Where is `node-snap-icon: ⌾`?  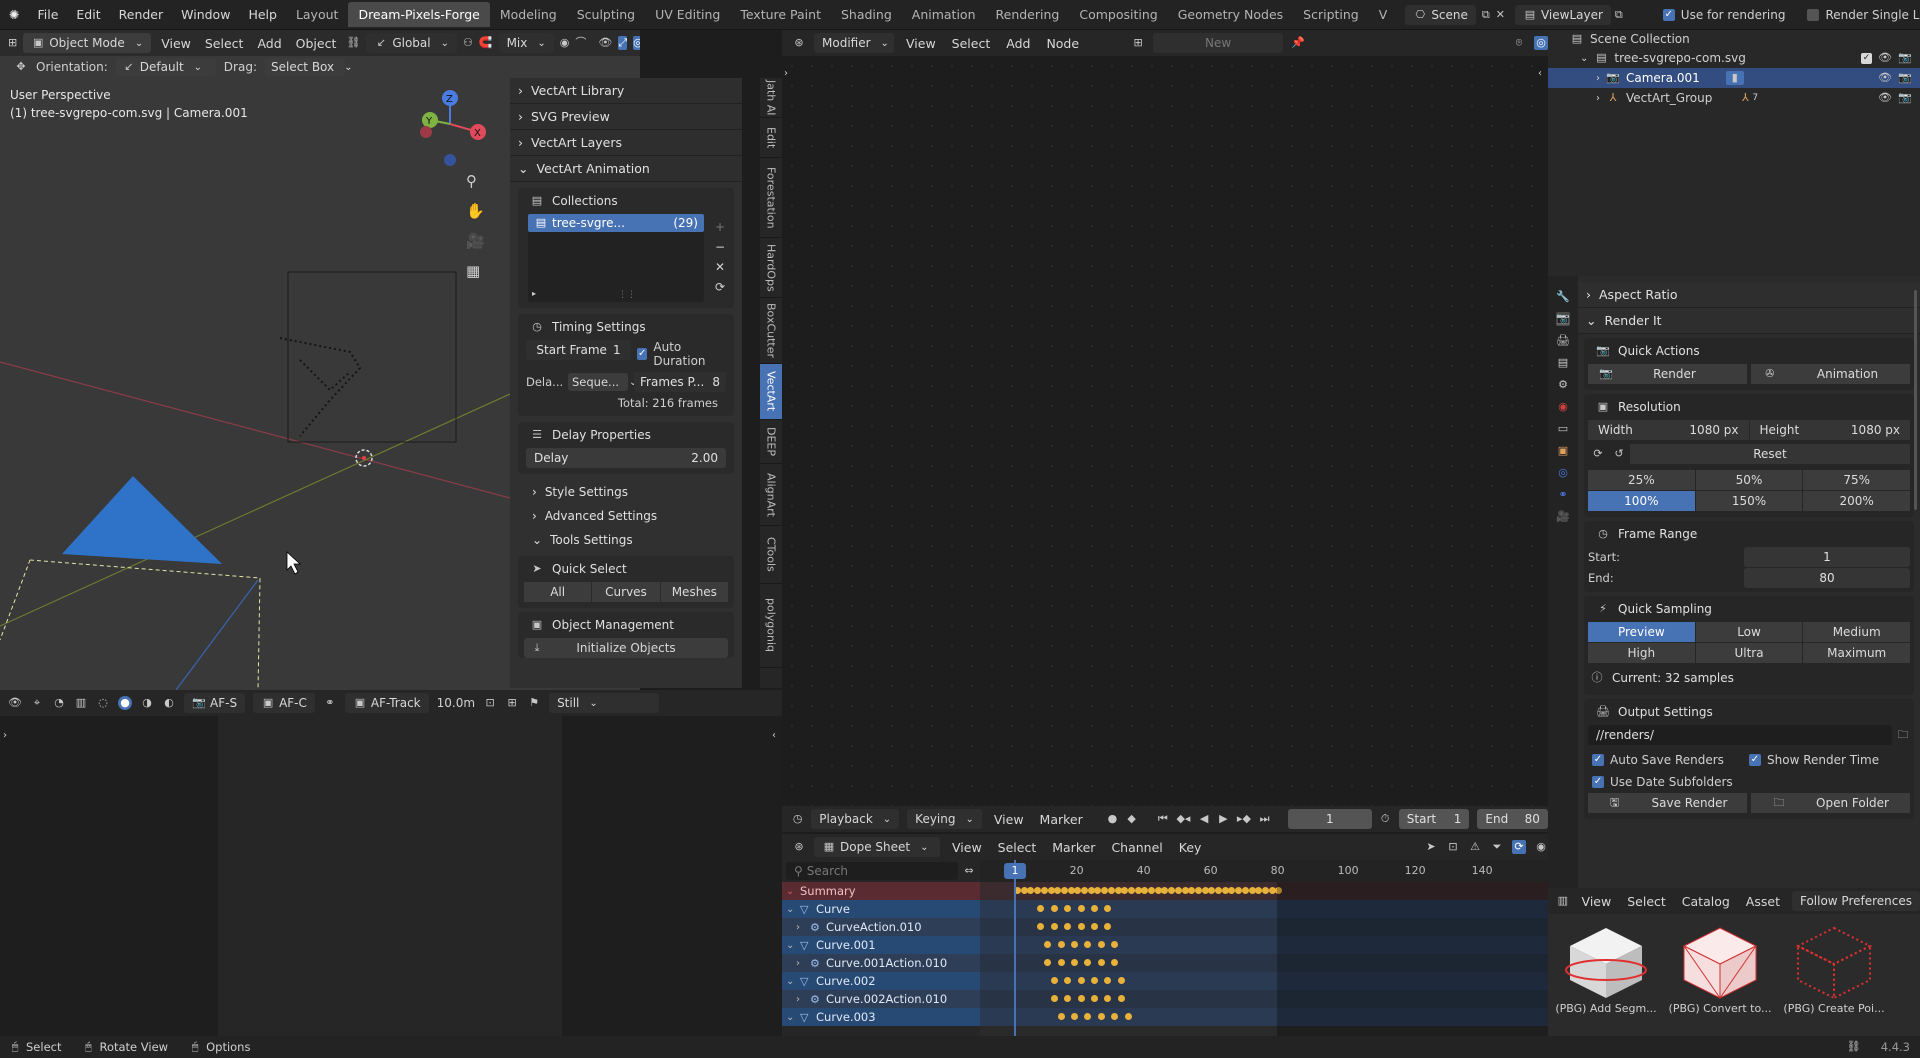
node-snap-icon: ⌾ is located at coordinates (1519, 43).